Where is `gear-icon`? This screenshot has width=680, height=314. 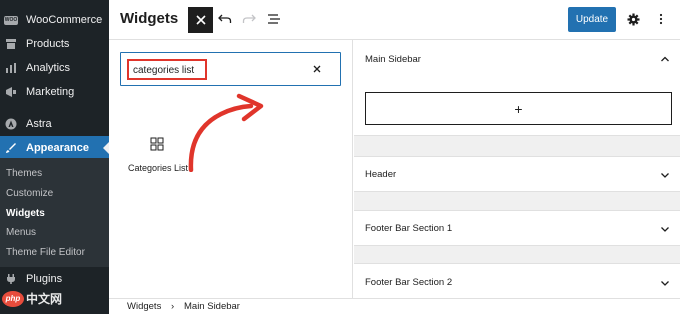 gear-icon is located at coordinates (633, 19).